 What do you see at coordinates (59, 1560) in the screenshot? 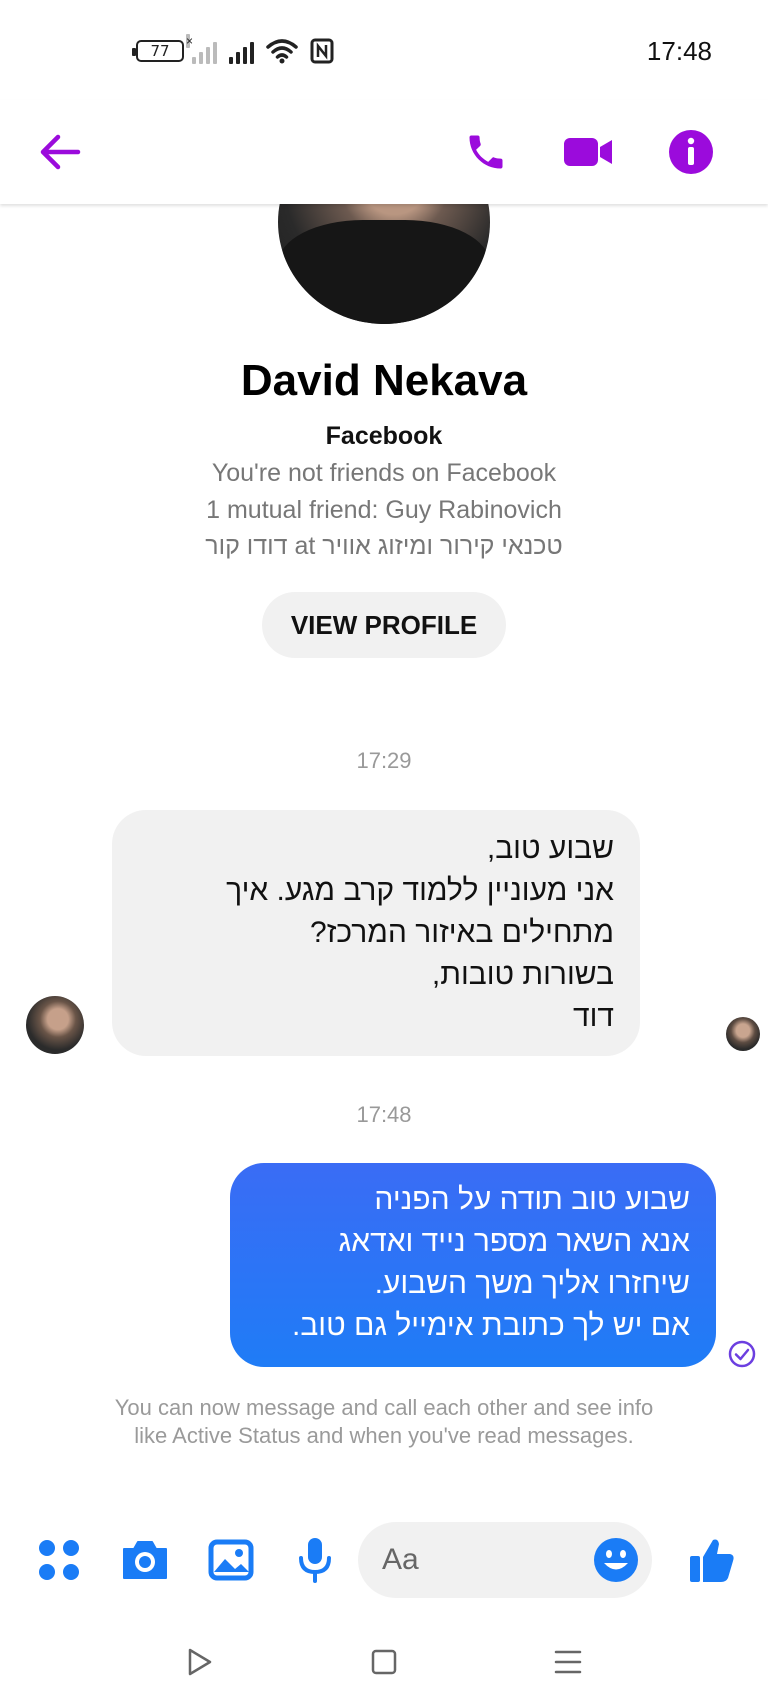
I see `apps-grid-icon` at bounding box center [59, 1560].